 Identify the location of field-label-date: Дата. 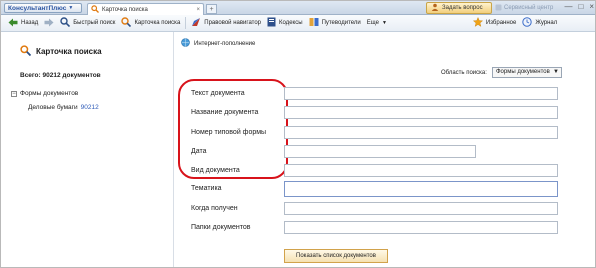
(199, 151).